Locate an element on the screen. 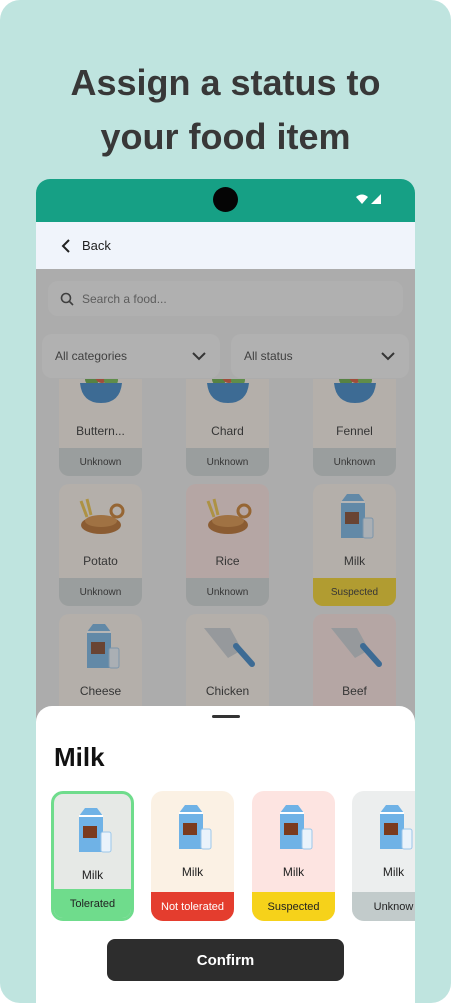  sheet-title: Milk is located at coordinates (79, 757).